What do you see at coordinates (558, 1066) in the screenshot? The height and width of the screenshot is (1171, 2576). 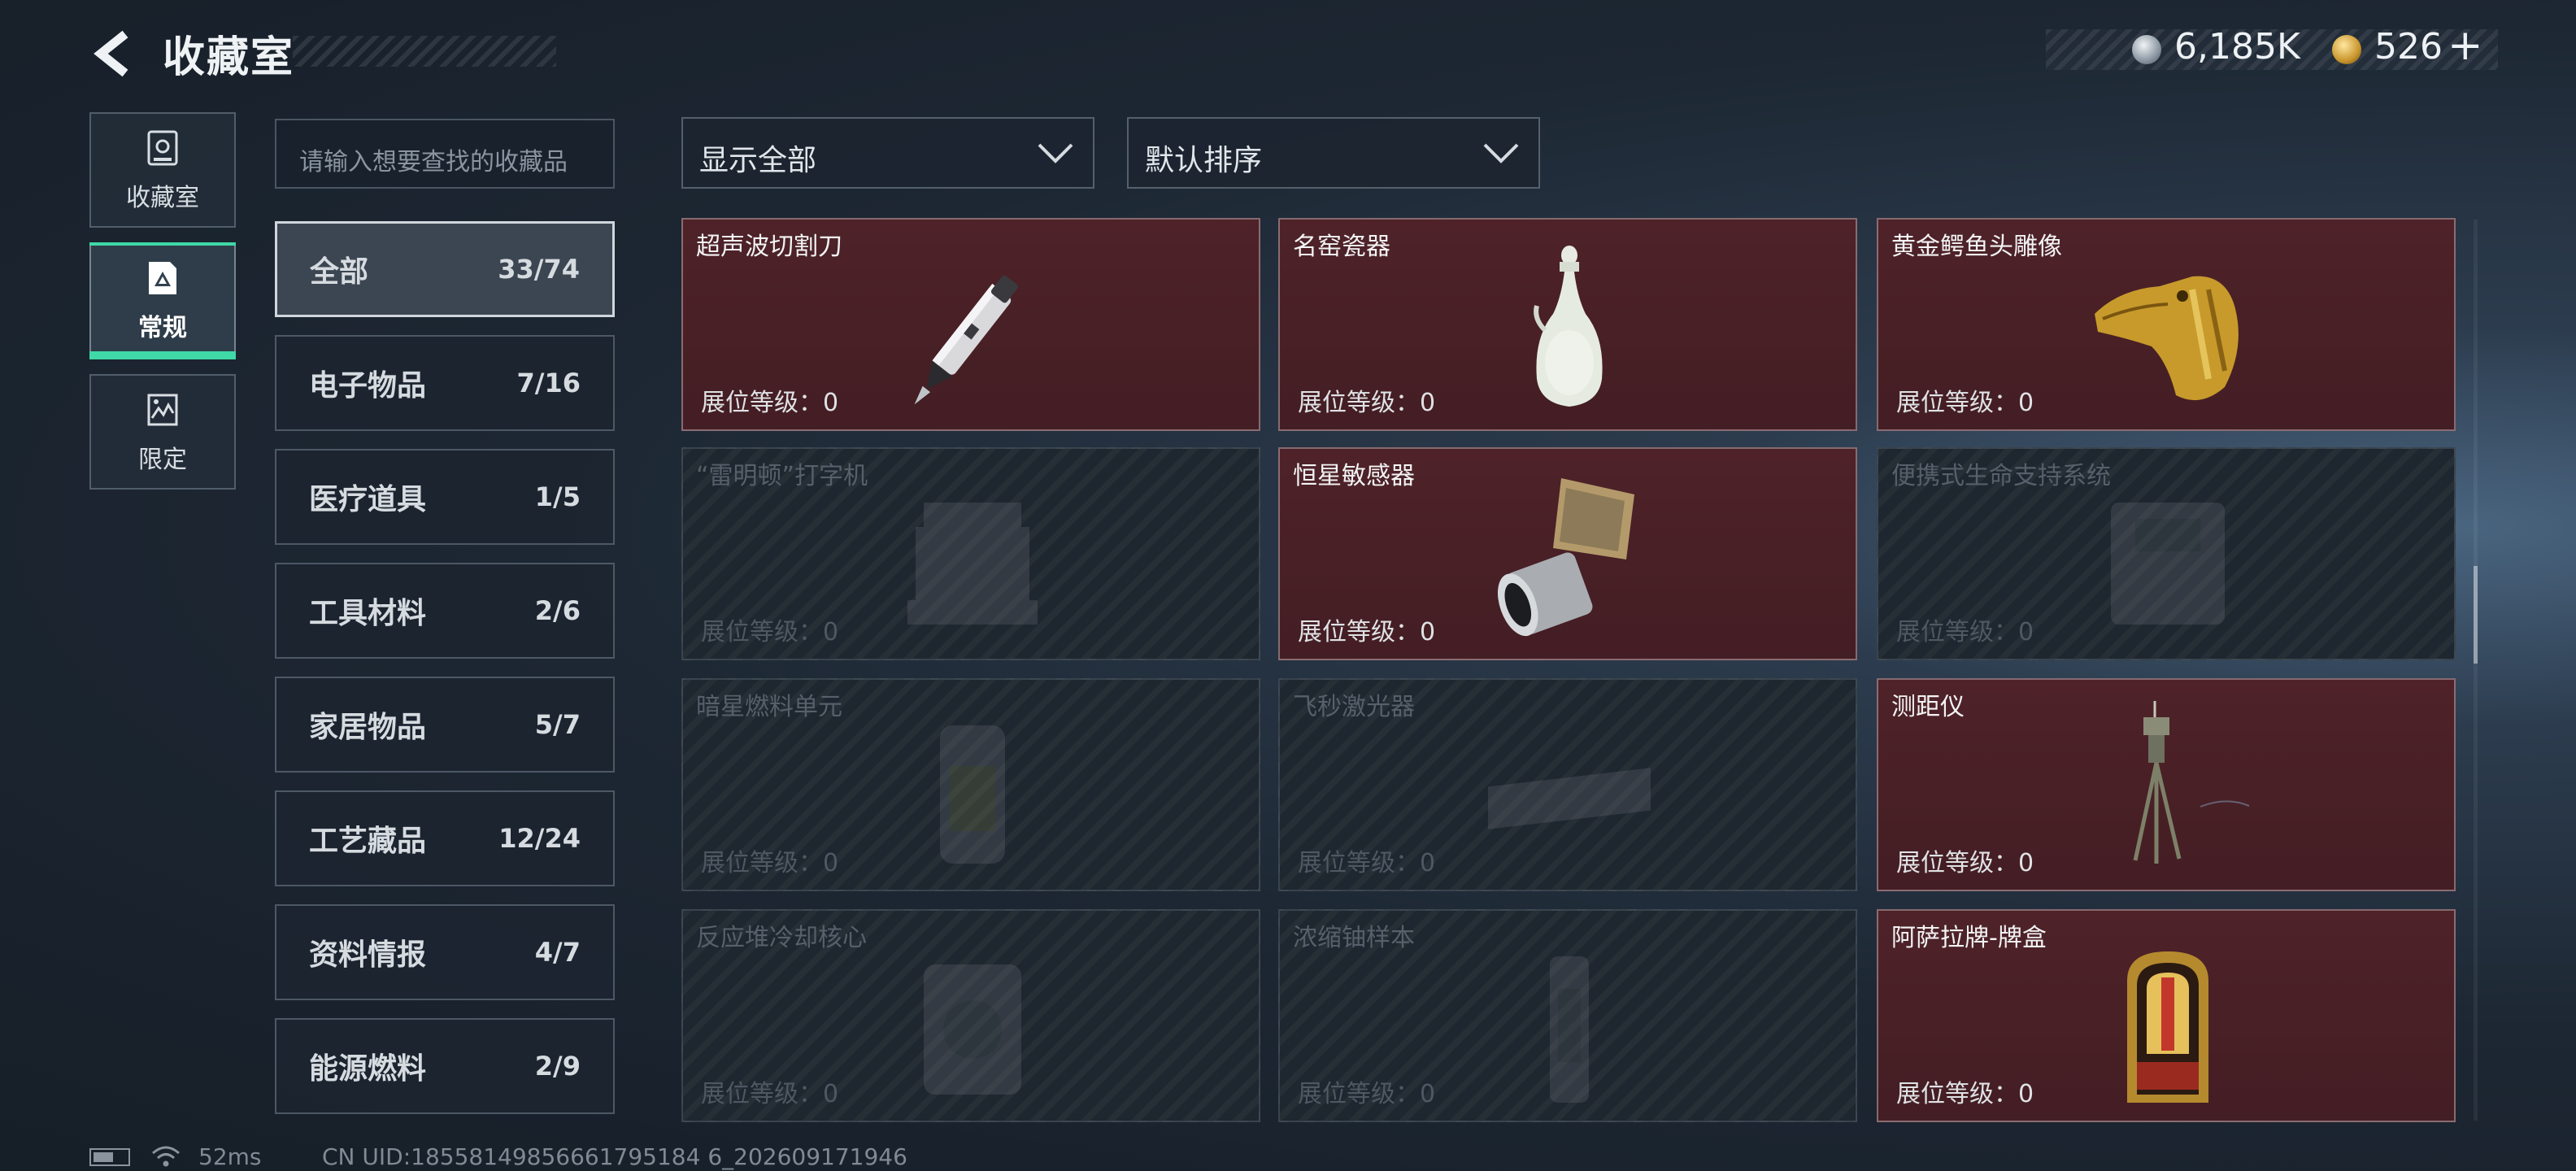 I see `category-count: 2/9` at bounding box center [558, 1066].